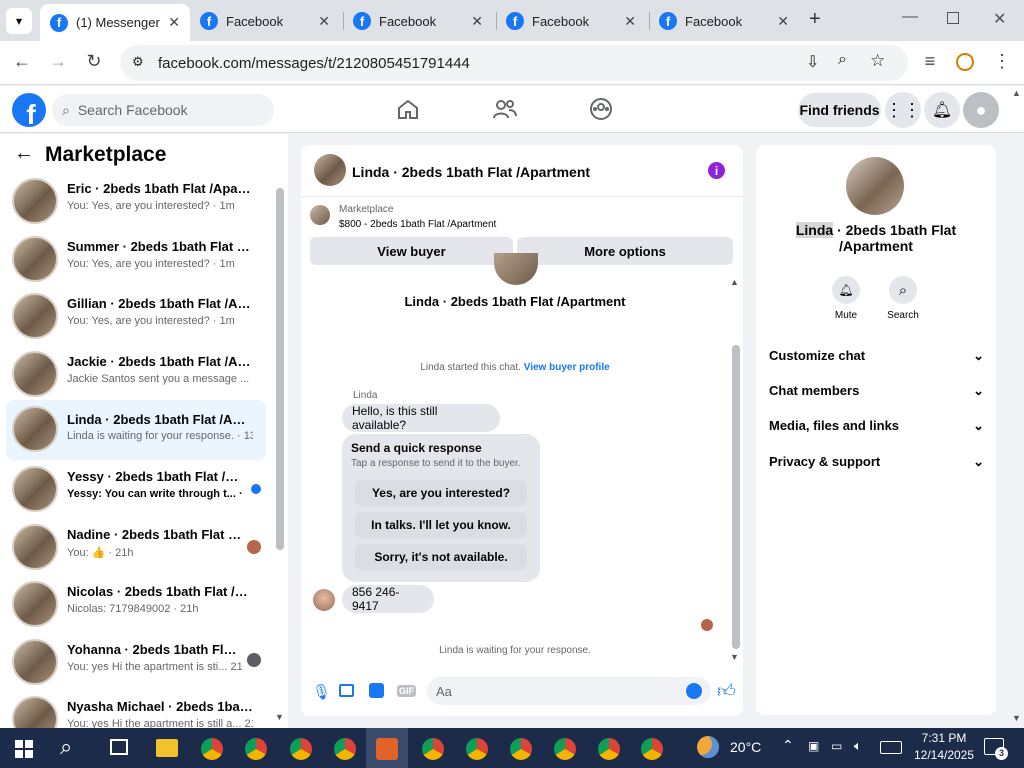 The width and height of the screenshot is (1024, 768). What do you see at coordinates (930, 61) in the screenshot?
I see `media-control-icon: ≡` at bounding box center [930, 61].